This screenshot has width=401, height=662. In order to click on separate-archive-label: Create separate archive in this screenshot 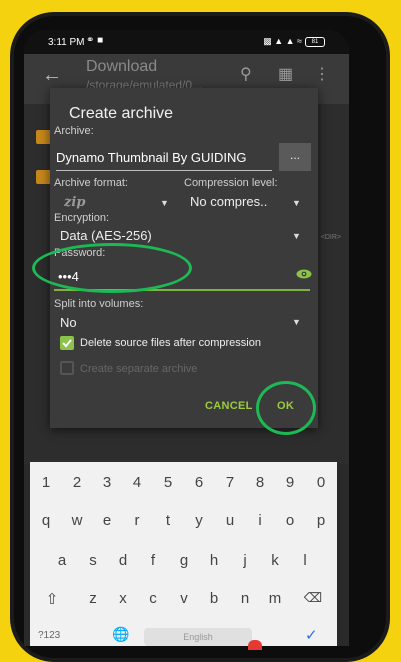, I will do `click(139, 369)`.